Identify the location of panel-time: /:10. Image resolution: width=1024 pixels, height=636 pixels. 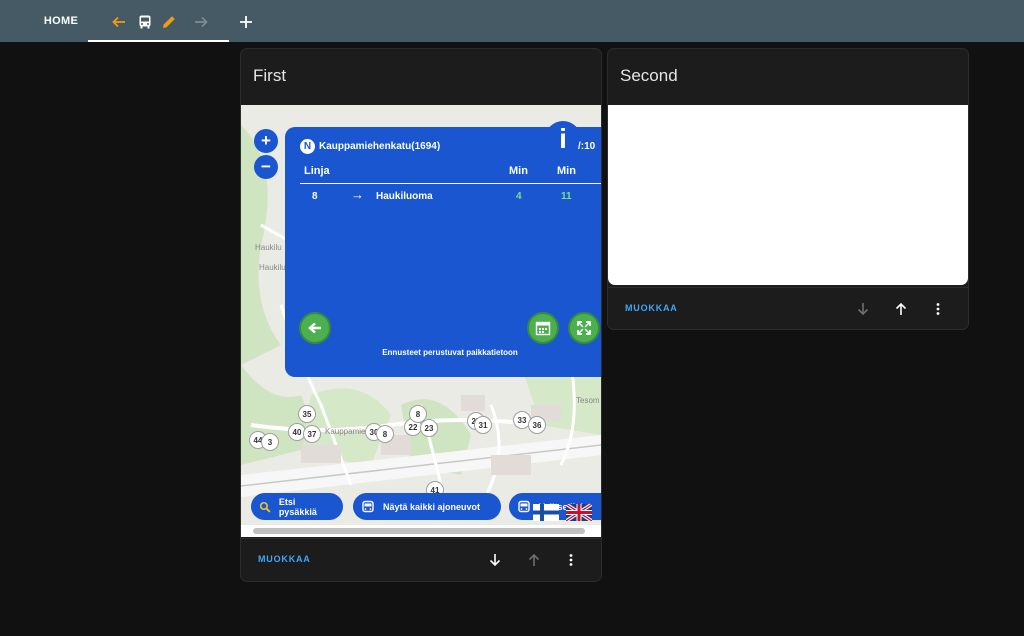
(587, 146).